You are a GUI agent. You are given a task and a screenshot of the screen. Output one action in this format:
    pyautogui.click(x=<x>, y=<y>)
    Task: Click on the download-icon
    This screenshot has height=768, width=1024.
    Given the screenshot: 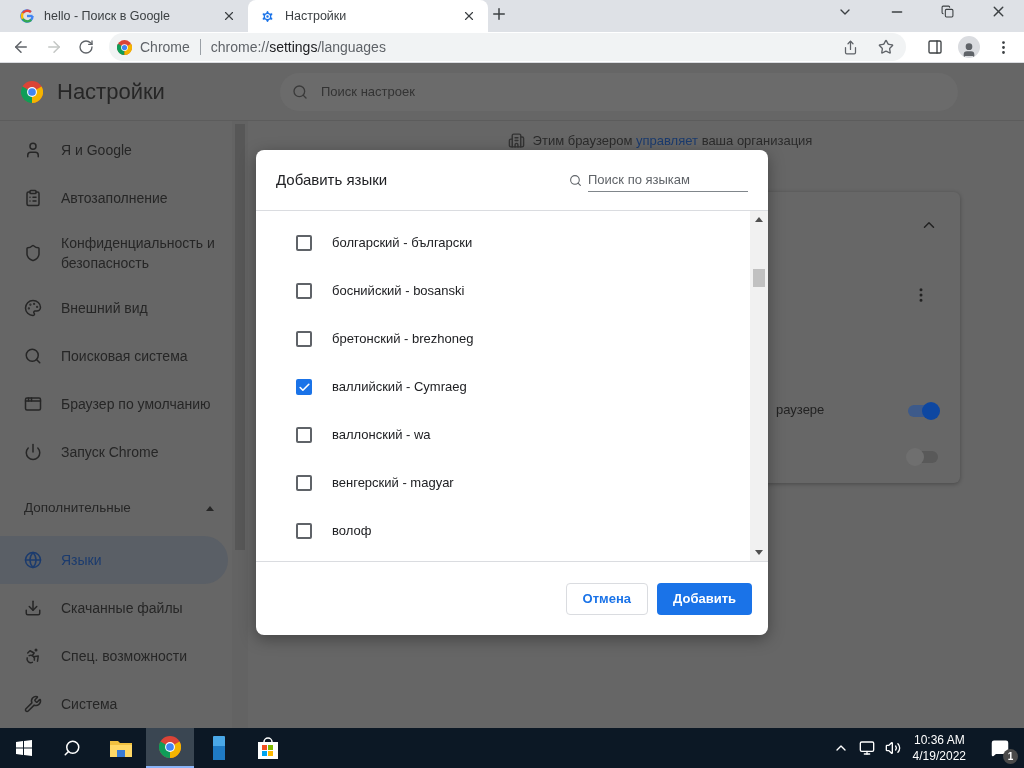 What is the action you would take?
    pyautogui.click(x=33, y=608)
    